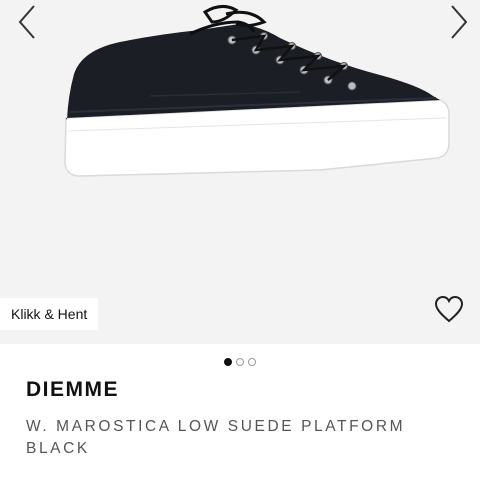 The width and height of the screenshot is (480, 480). I want to click on next-image-button, so click(459, 22).